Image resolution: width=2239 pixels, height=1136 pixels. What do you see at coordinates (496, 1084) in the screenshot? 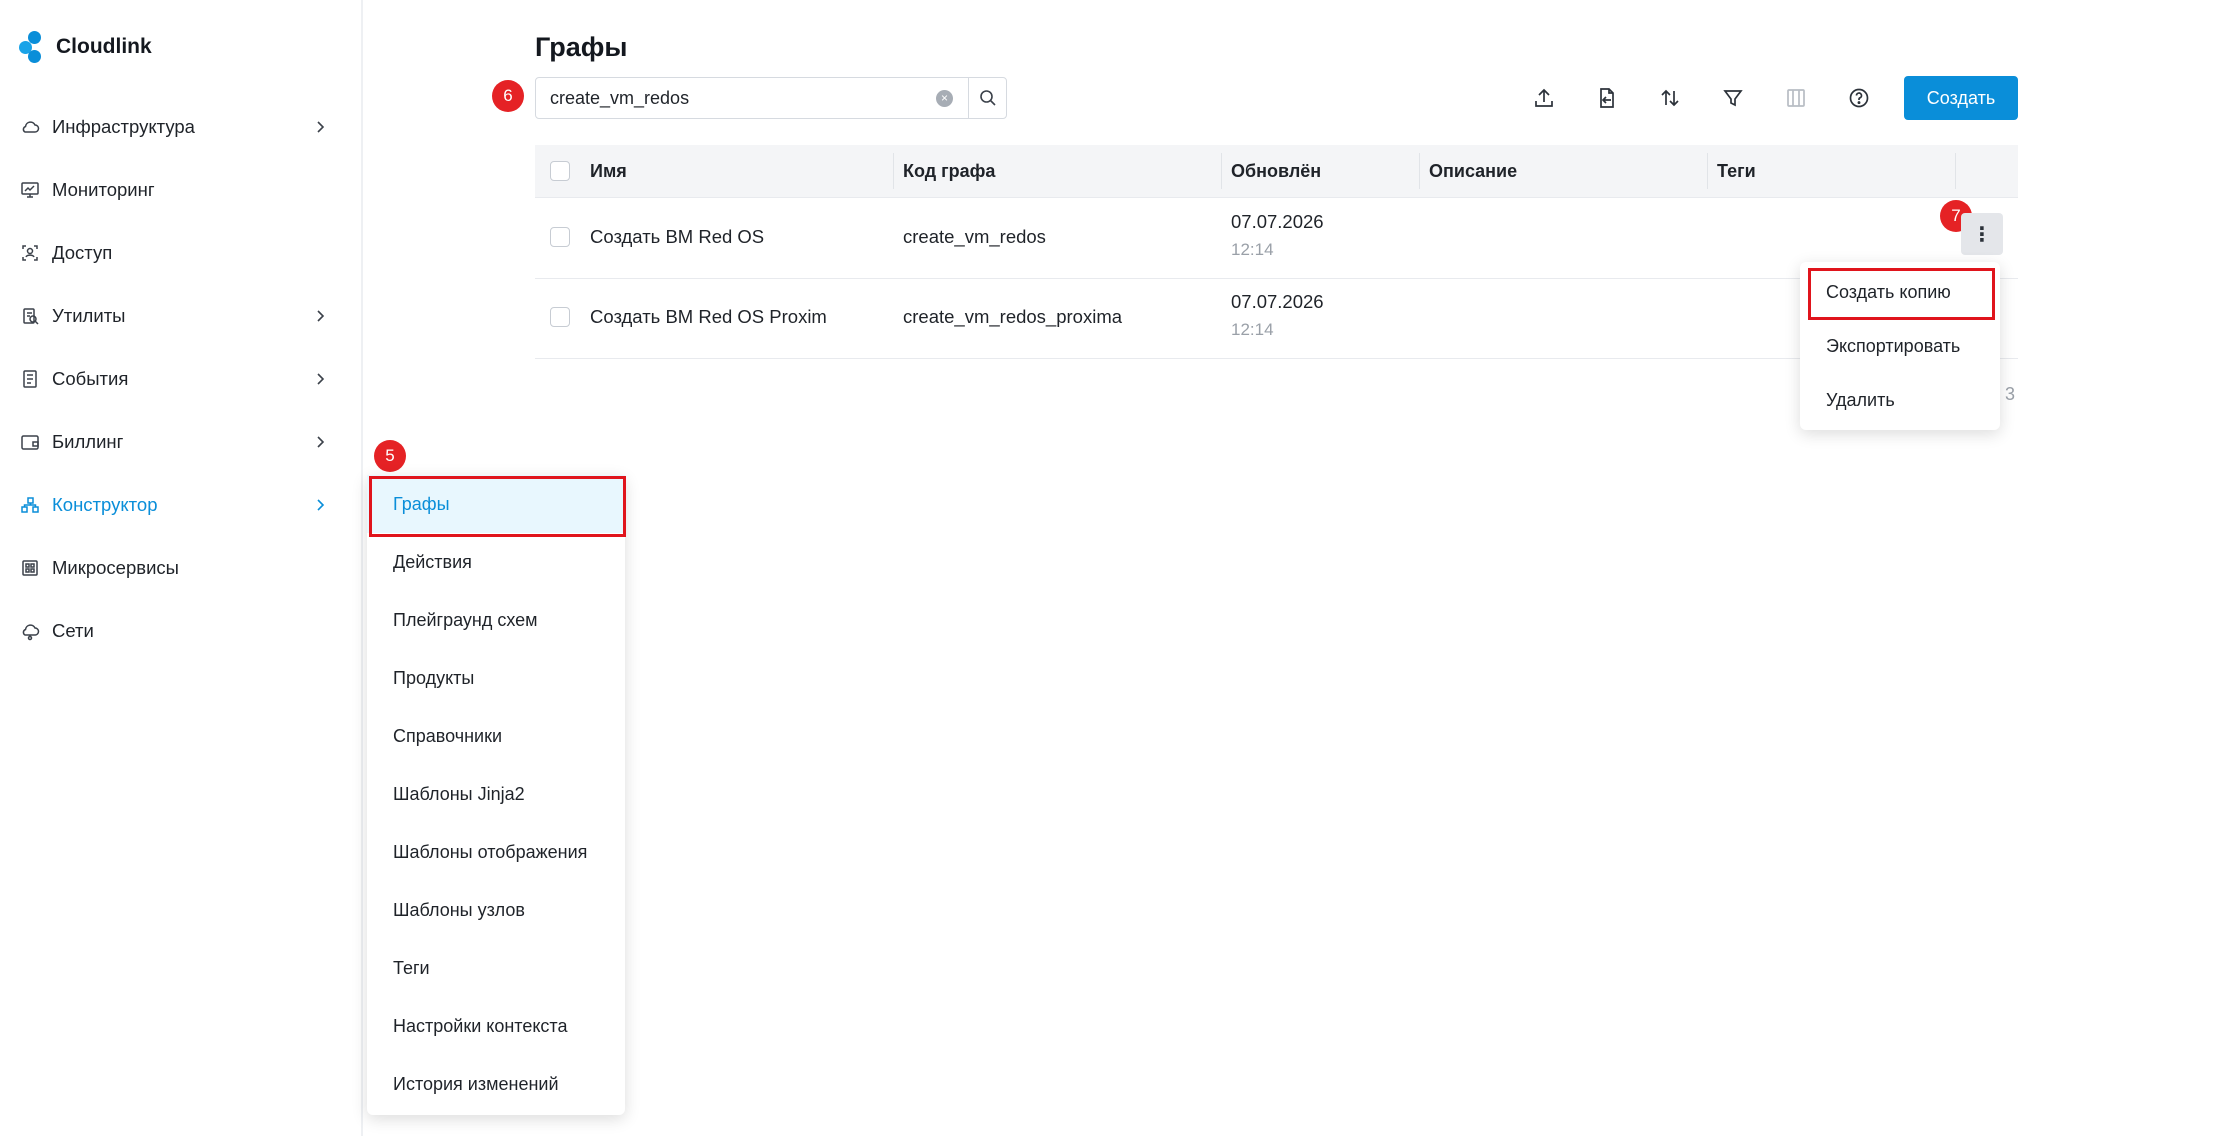
I see `submenu-item-change-history: История изменений` at bounding box center [496, 1084].